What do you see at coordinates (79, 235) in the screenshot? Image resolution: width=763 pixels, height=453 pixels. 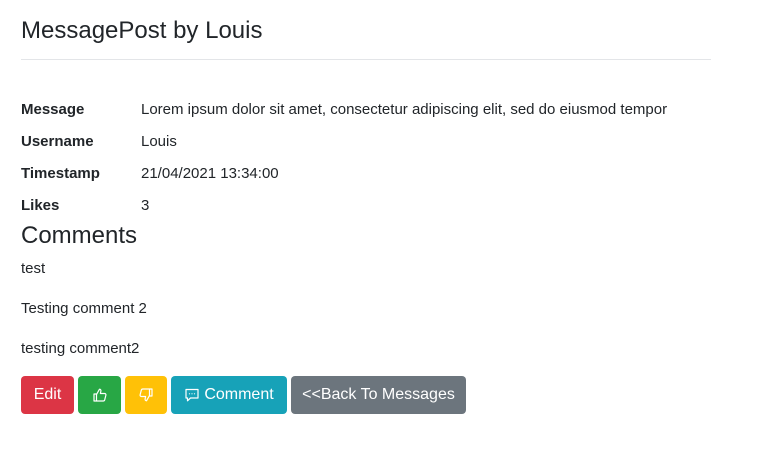 I see `comments-heading: Comments` at bounding box center [79, 235].